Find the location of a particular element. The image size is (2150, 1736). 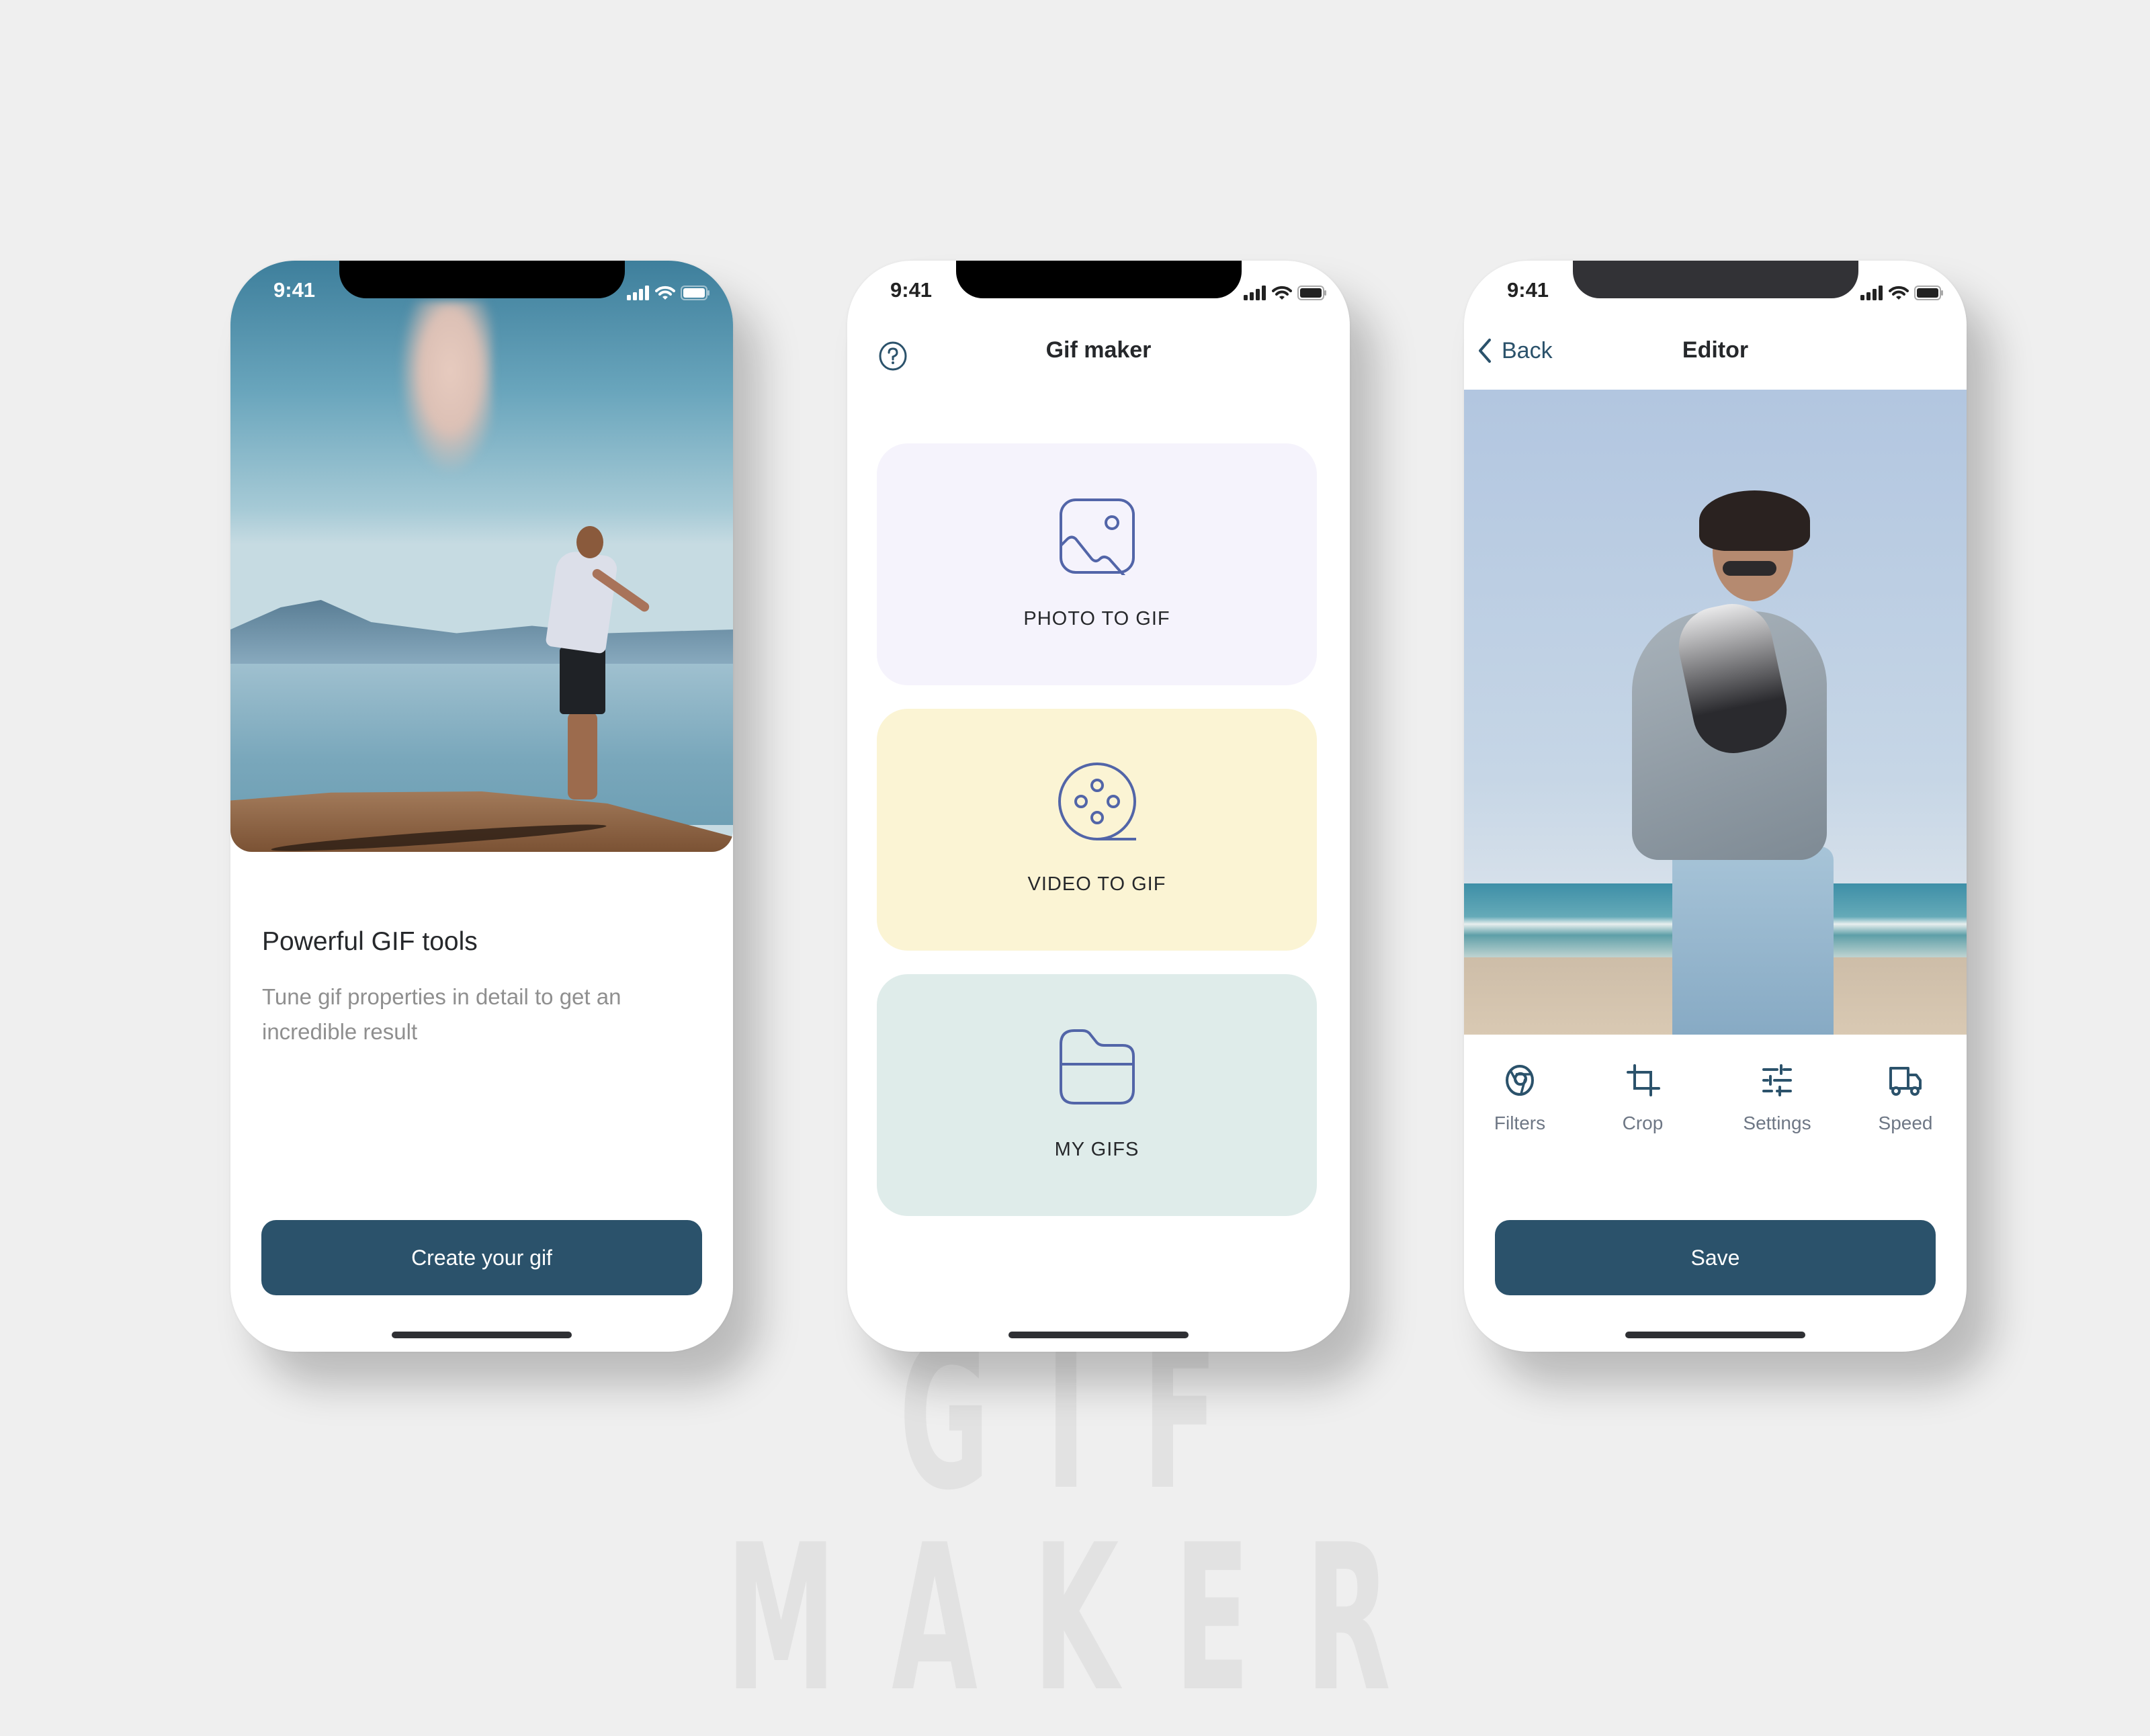

tool-label: Filters is located at coordinates (1520, 1123).